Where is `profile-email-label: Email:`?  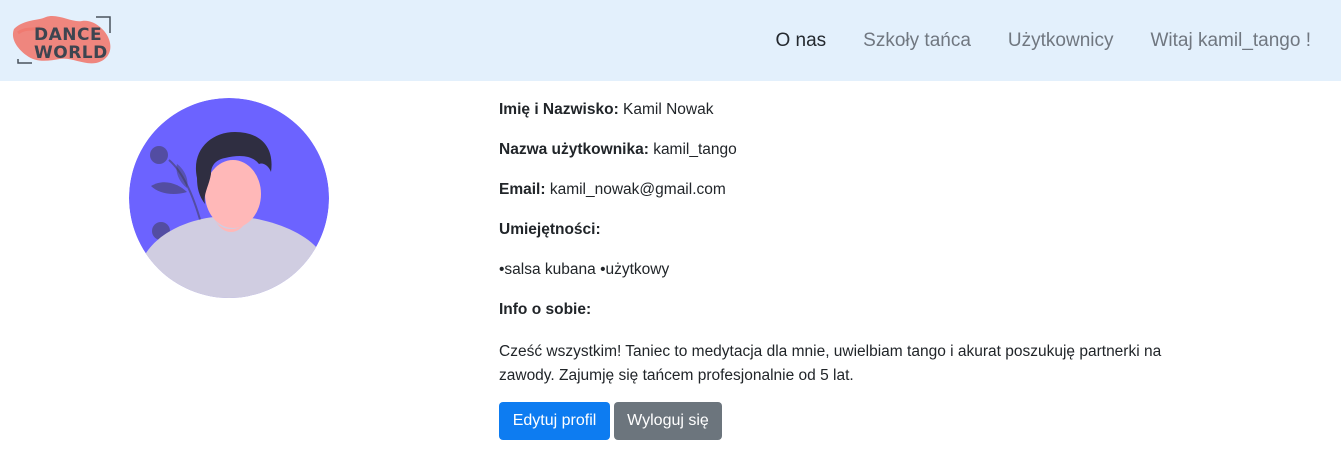 profile-email-label: Email: is located at coordinates (522, 189).